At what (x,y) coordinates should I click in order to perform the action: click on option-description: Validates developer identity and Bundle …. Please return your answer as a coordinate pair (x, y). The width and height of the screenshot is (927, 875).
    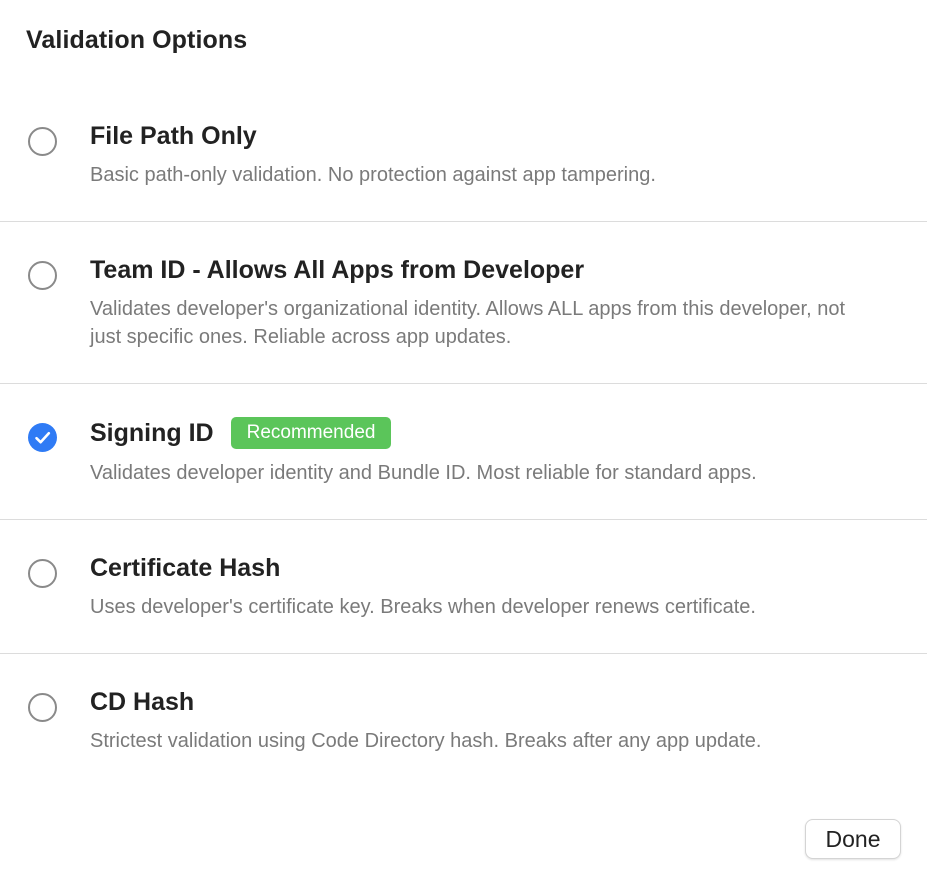
    Looking at the image, I should click on (423, 473).